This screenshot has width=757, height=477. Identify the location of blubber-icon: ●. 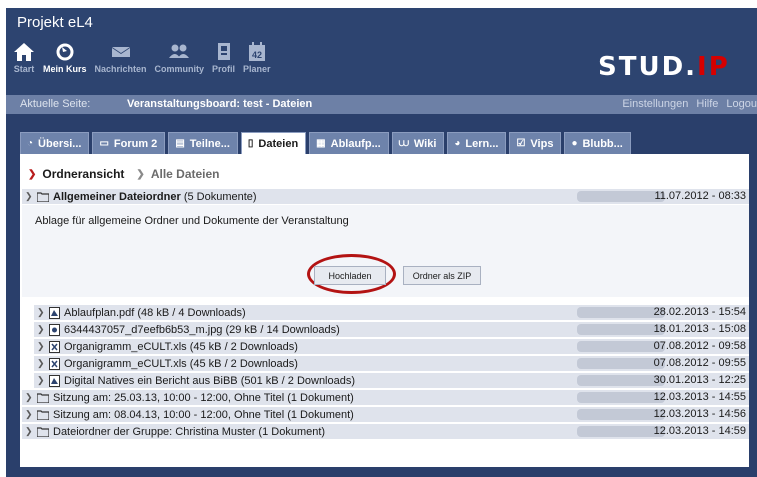
(574, 143).